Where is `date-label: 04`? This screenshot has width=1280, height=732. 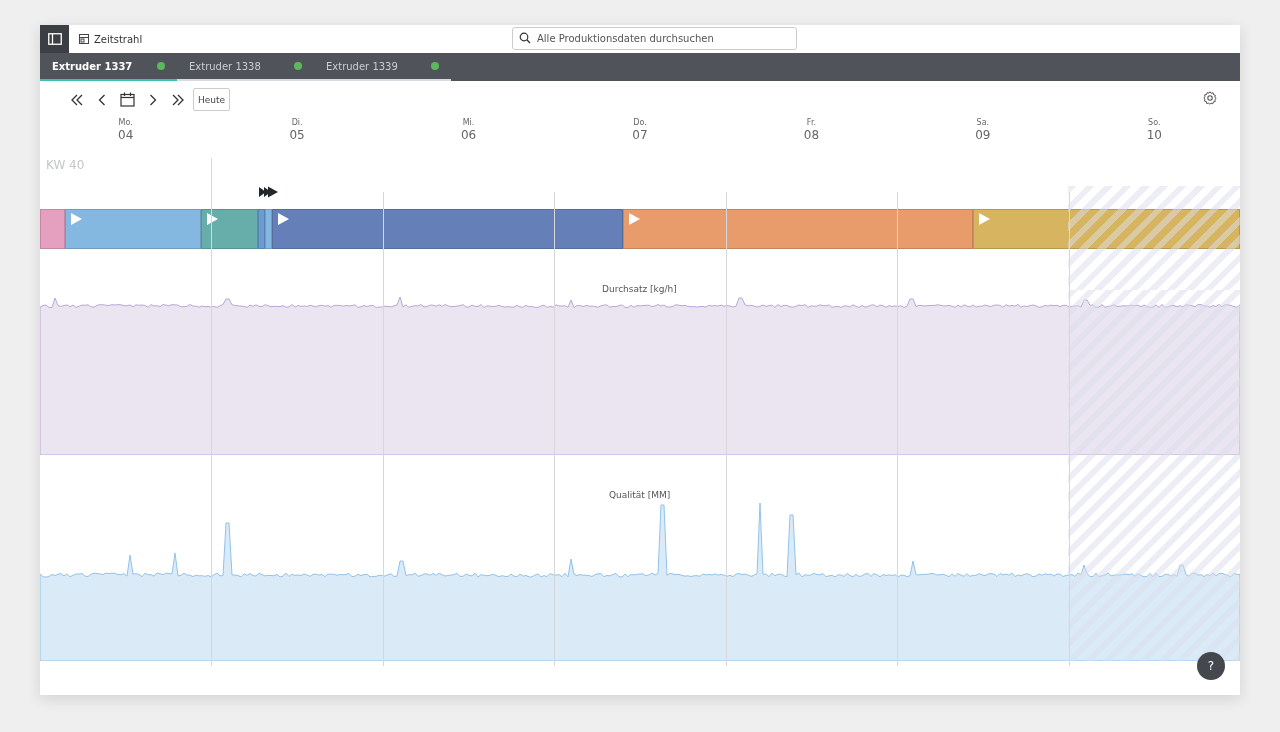
date-label: 04 is located at coordinates (126, 135).